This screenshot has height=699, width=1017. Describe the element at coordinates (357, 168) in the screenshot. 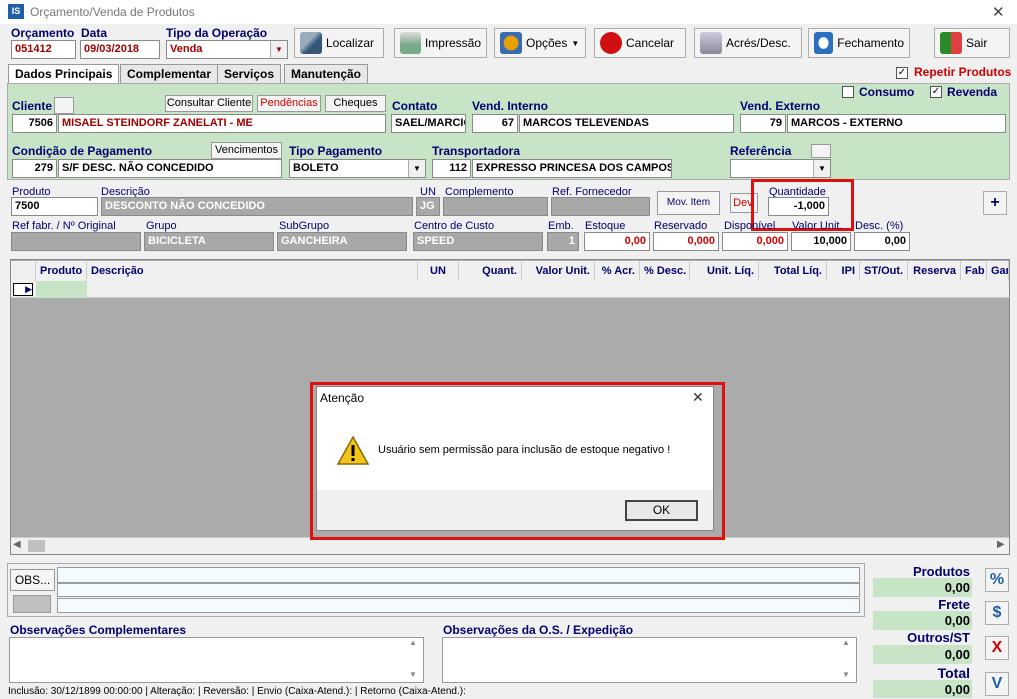

I see `tipo-pagamento-select: BOLETO ▼` at that location.